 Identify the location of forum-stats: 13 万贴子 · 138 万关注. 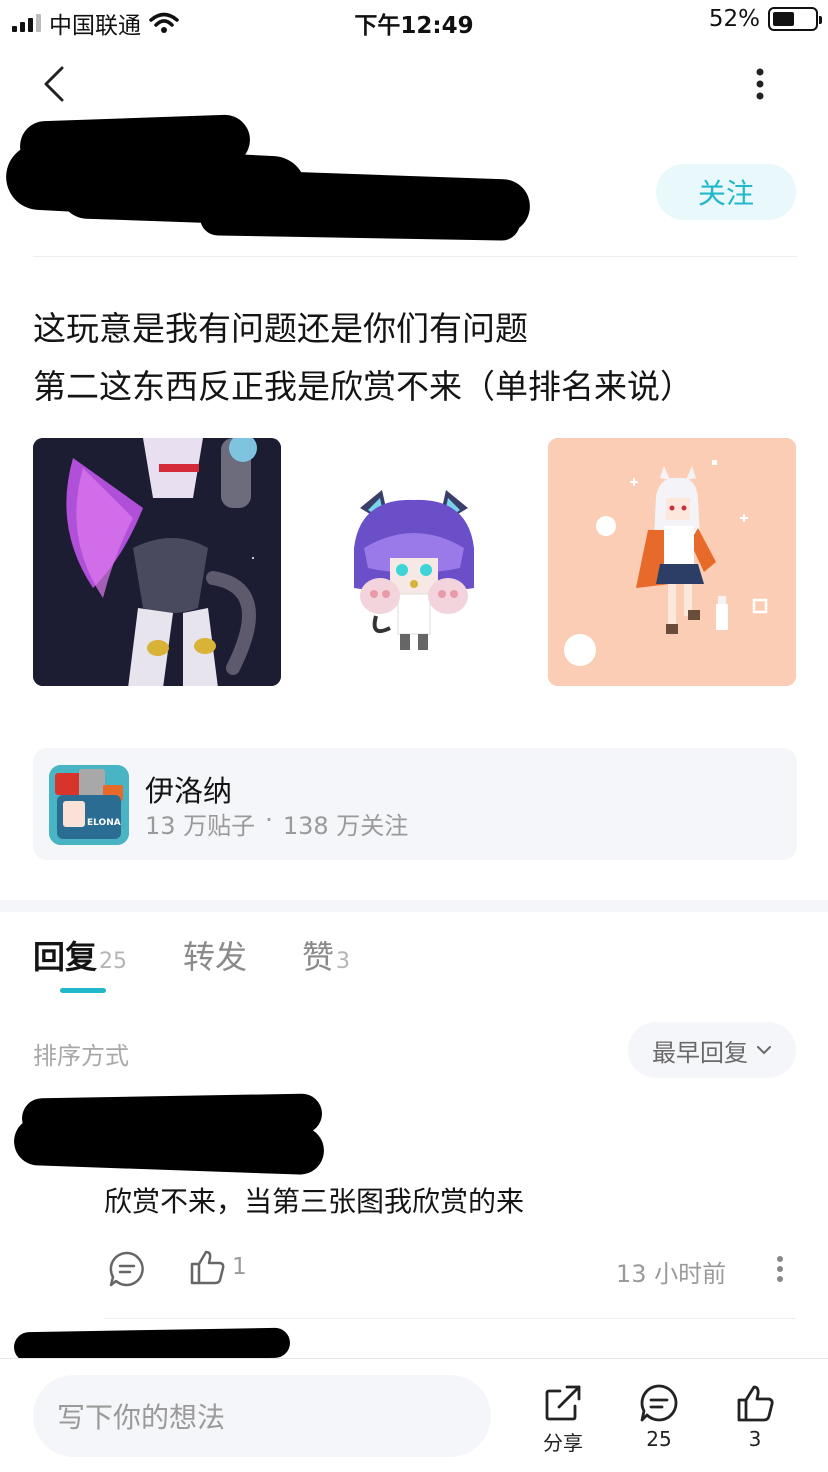
(276, 823).